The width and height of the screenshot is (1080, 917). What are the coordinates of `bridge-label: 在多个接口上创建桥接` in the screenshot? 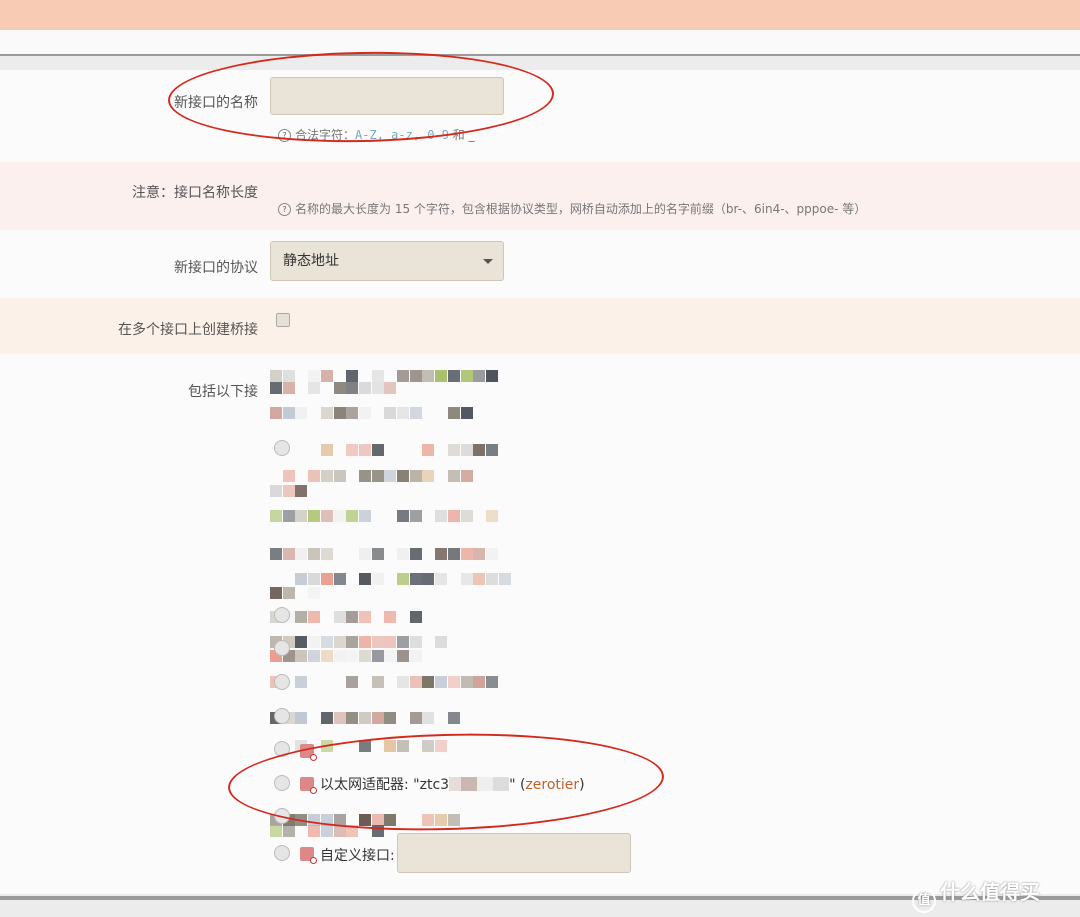 It's located at (188, 330).